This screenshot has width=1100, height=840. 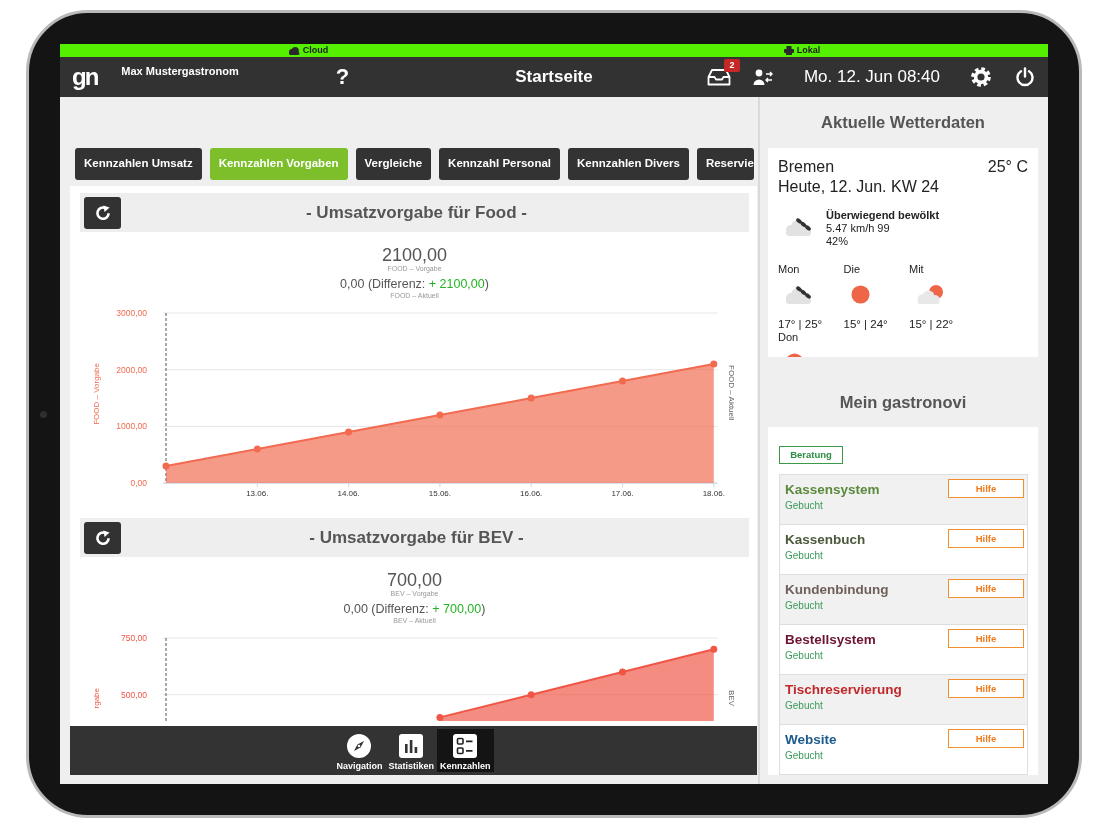 What do you see at coordinates (731, 698) in the screenshot?
I see `axis-title: BEV` at bounding box center [731, 698].